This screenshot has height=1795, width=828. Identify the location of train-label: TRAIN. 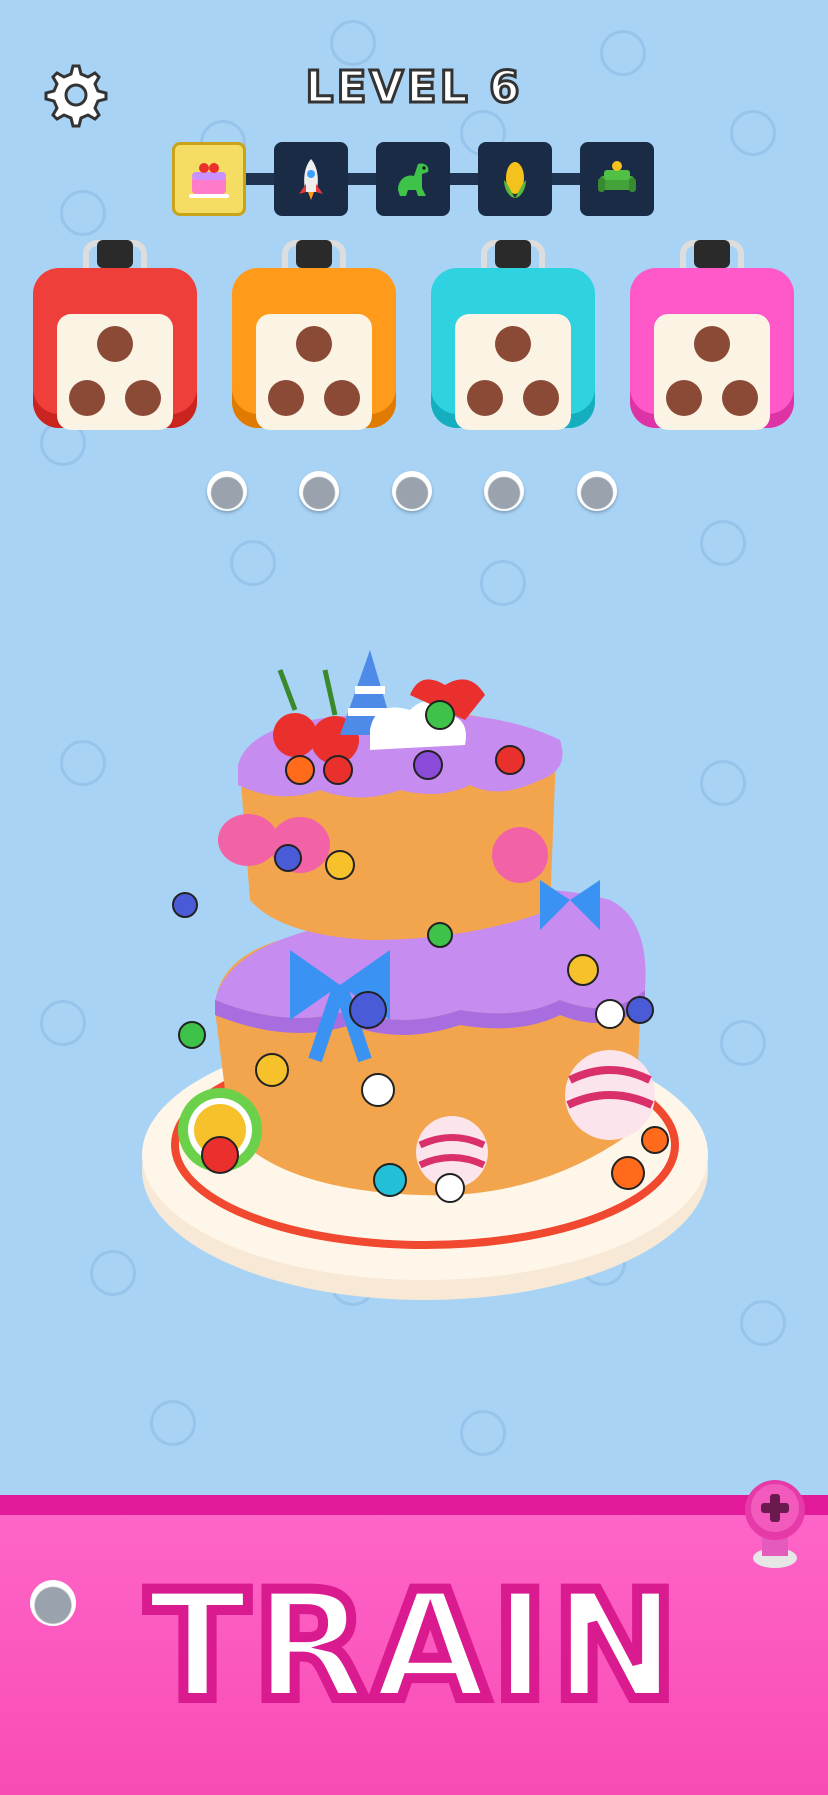
(411, 1647).